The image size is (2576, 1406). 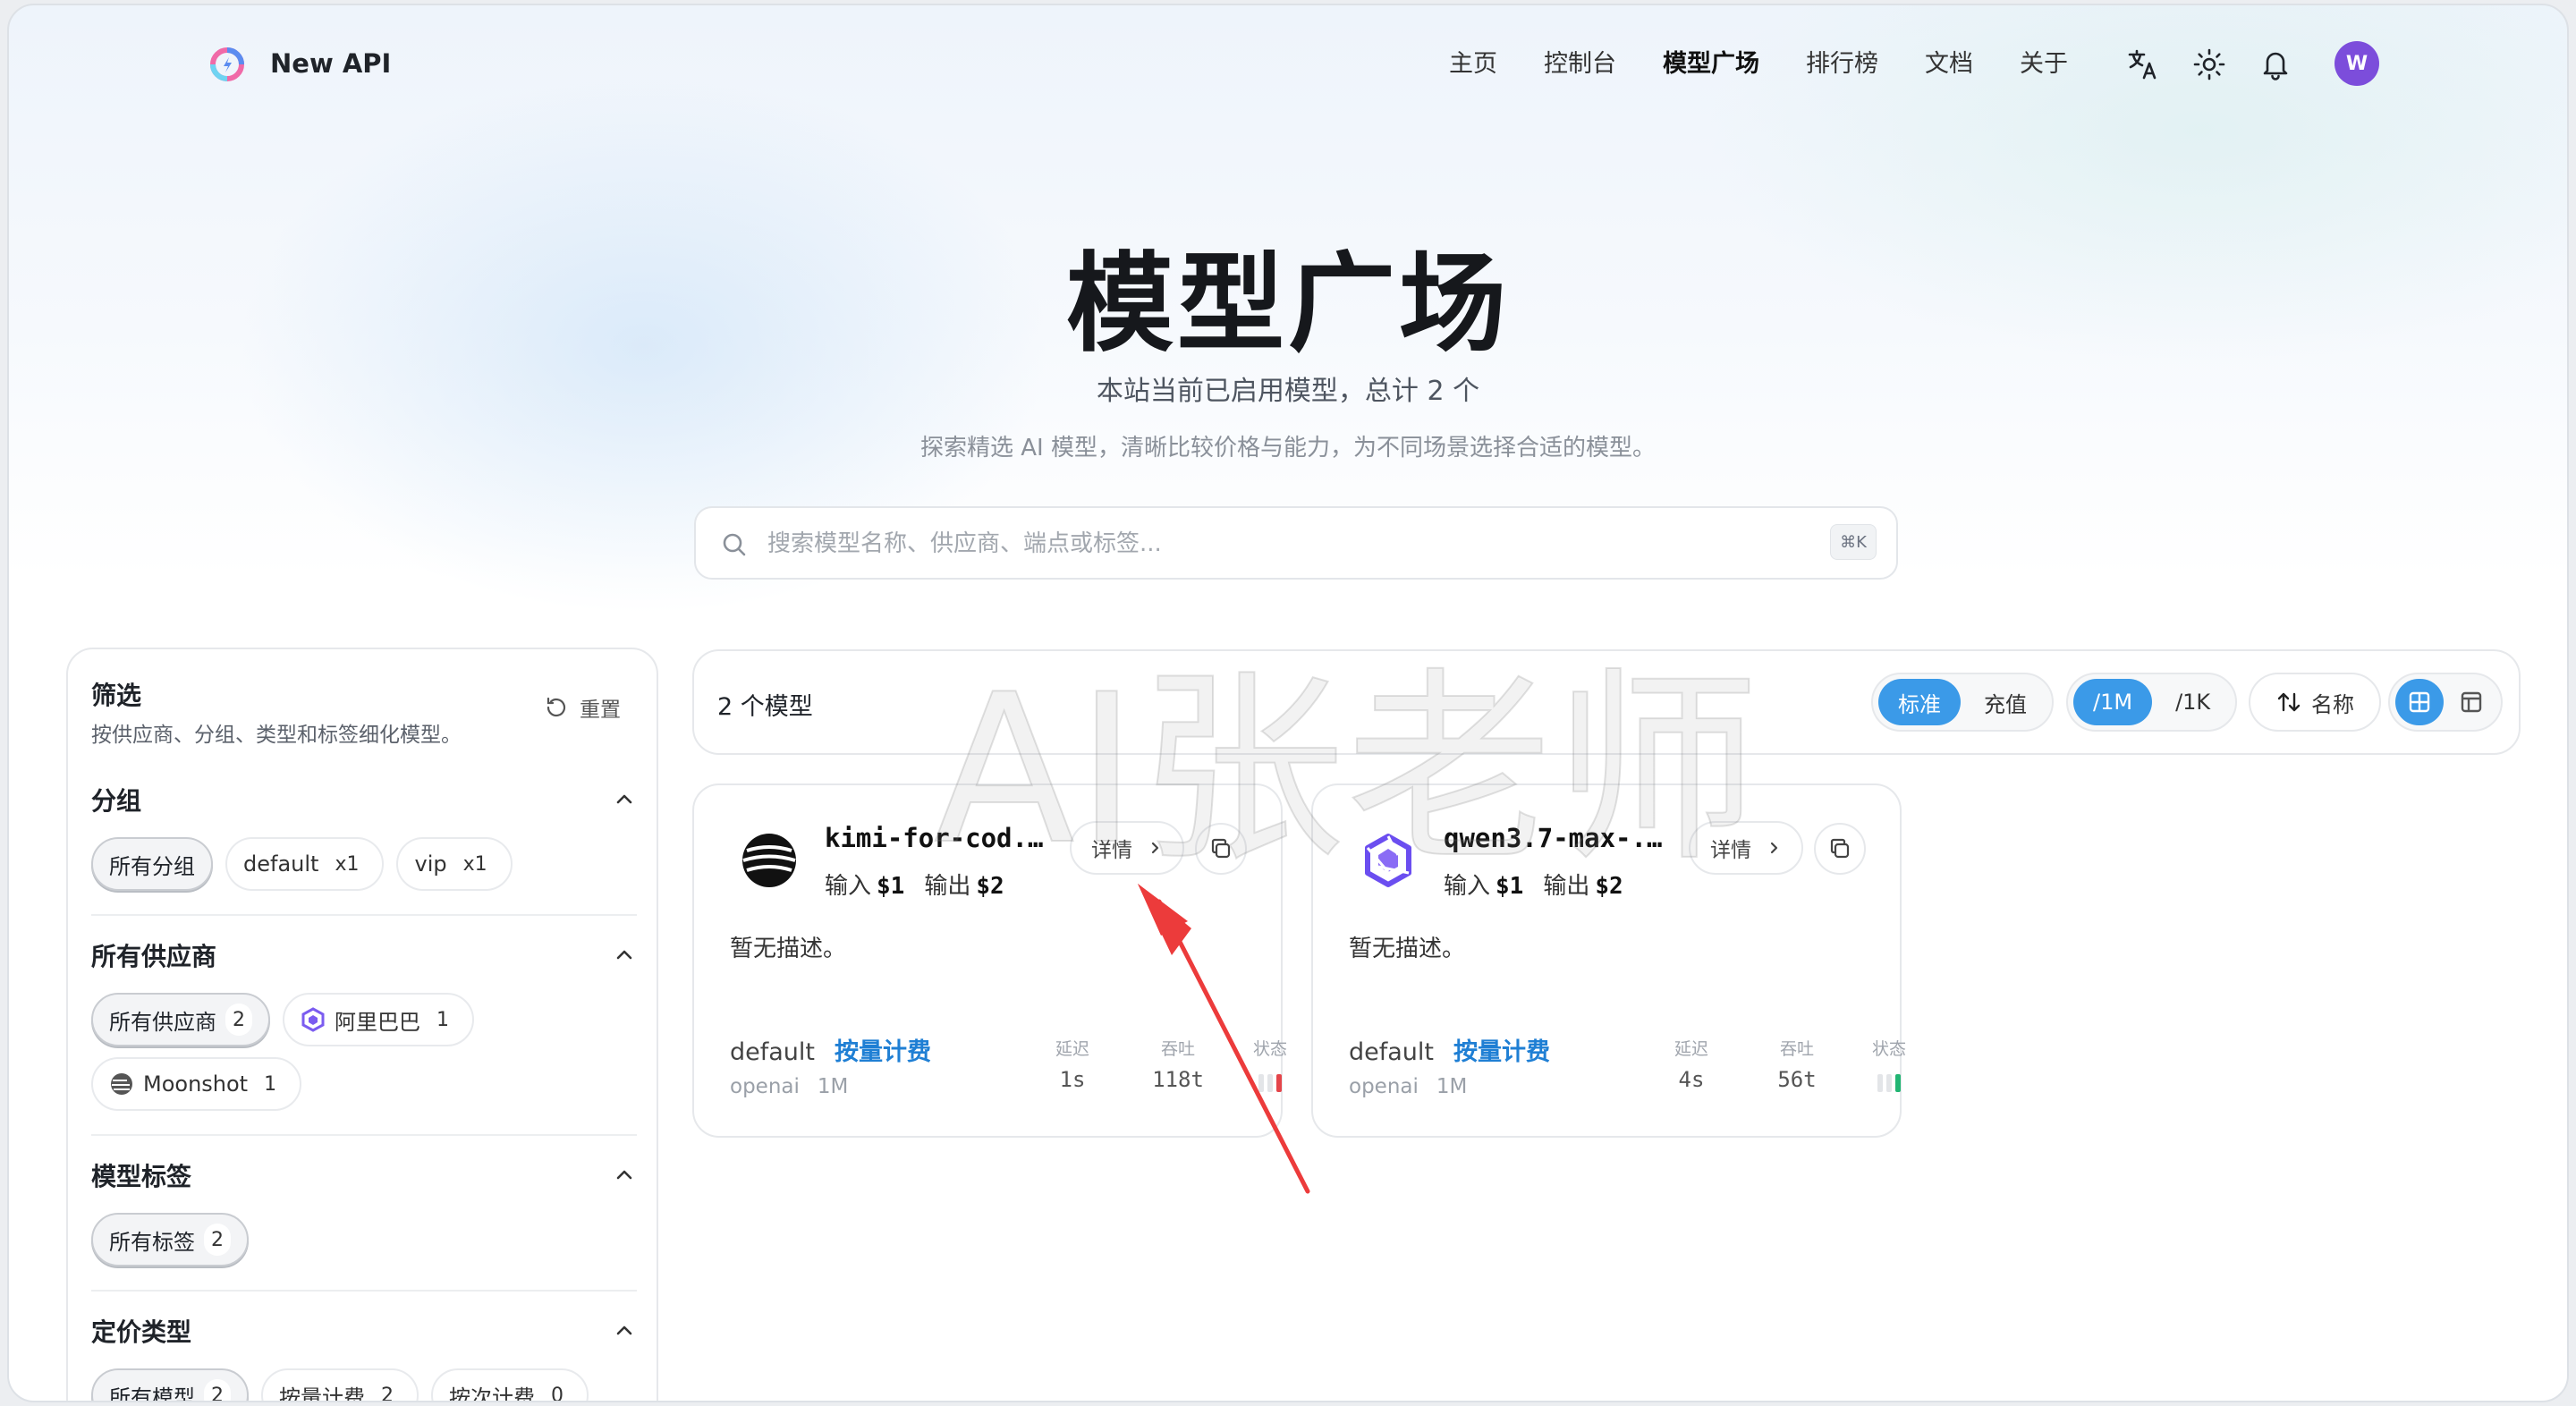 I want to click on nav-link-leaderboard: 排行榜, so click(x=1842, y=64).